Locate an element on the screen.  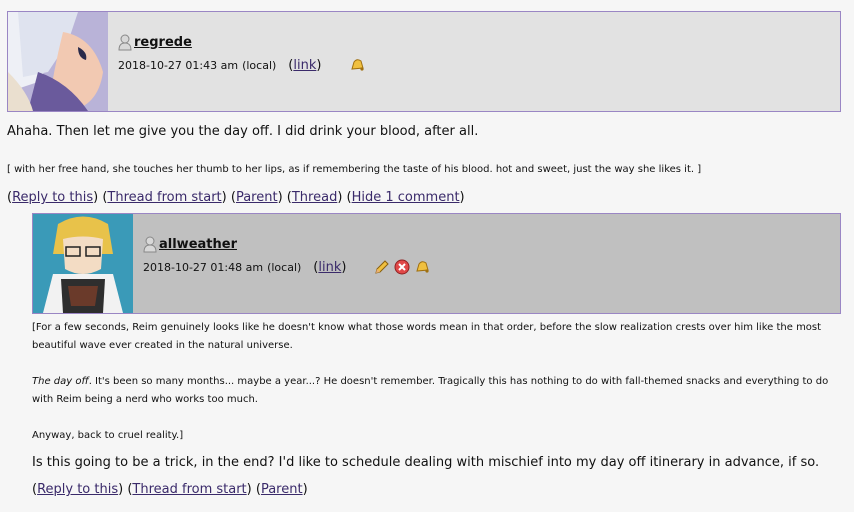
comment-date: 2018-10-27 01:48 am is located at coordinates (203, 267).